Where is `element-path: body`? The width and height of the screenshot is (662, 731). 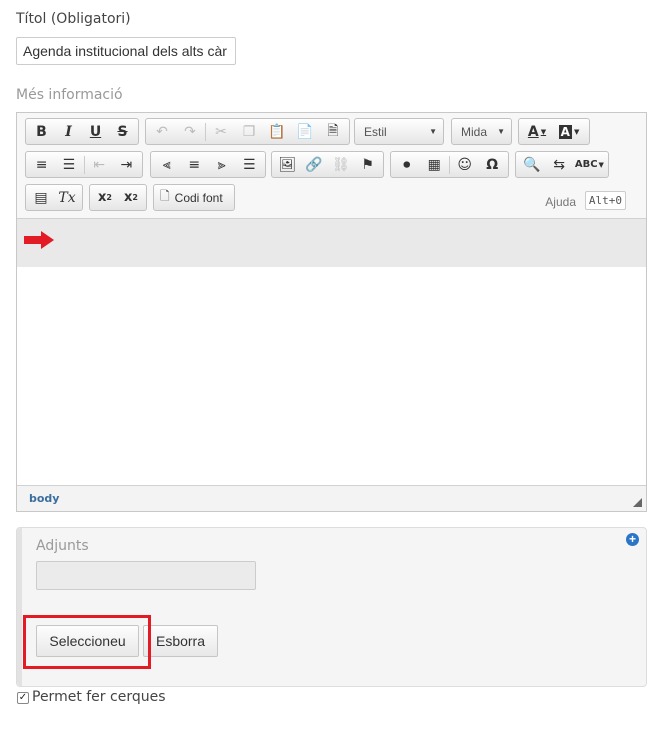
element-path: body is located at coordinates (44, 498).